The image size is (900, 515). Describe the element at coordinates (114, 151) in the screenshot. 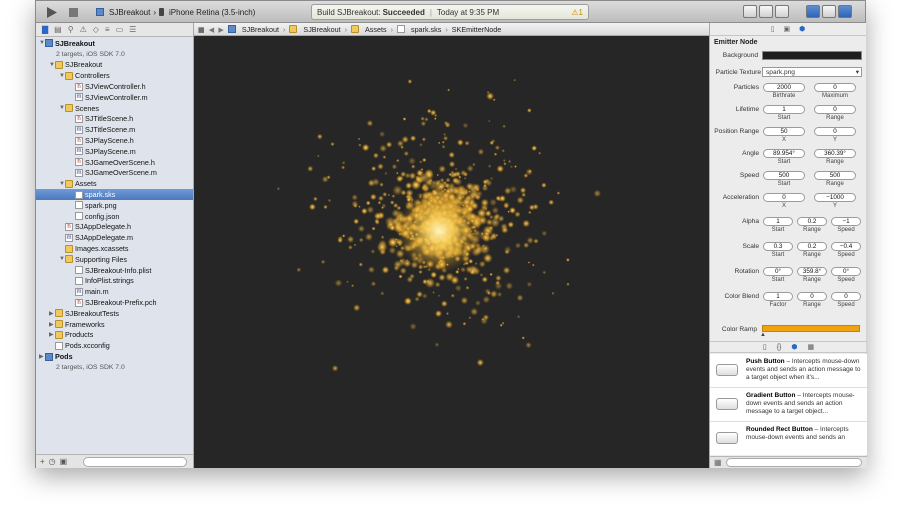

I see `navigator-item: m SJPlayScene.m` at that location.